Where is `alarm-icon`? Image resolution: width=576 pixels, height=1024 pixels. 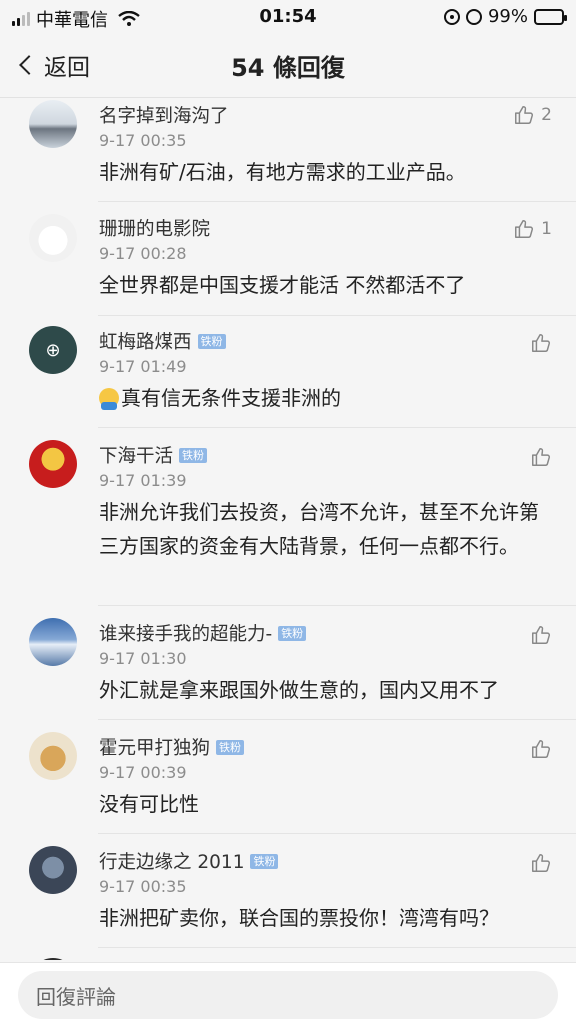 alarm-icon is located at coordinates (473, 16).